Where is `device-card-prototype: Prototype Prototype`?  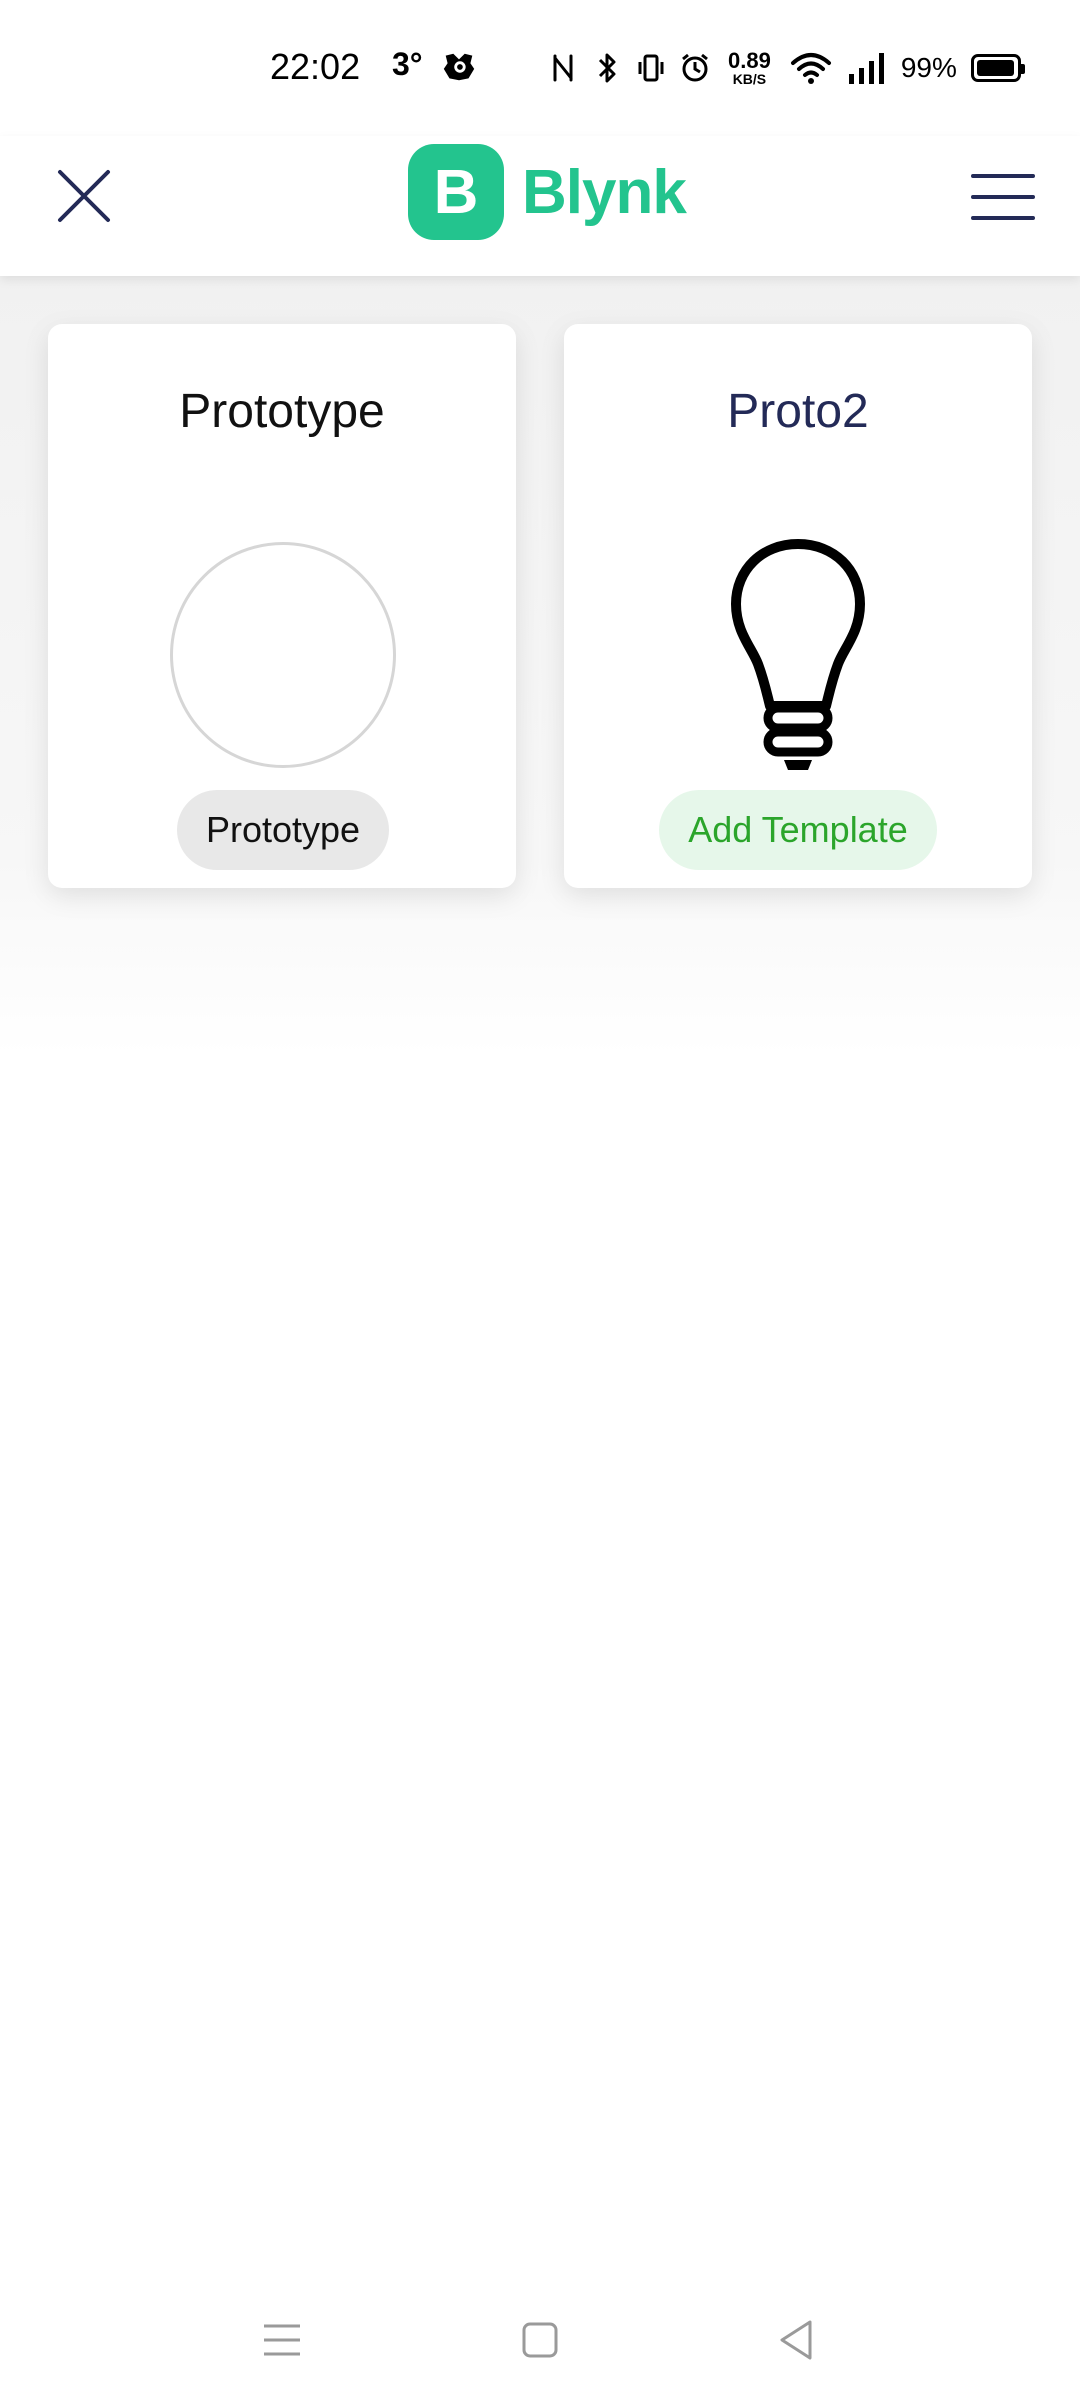 device-card-prototype: Prototype Prototype is located at coordinates (282, 606).